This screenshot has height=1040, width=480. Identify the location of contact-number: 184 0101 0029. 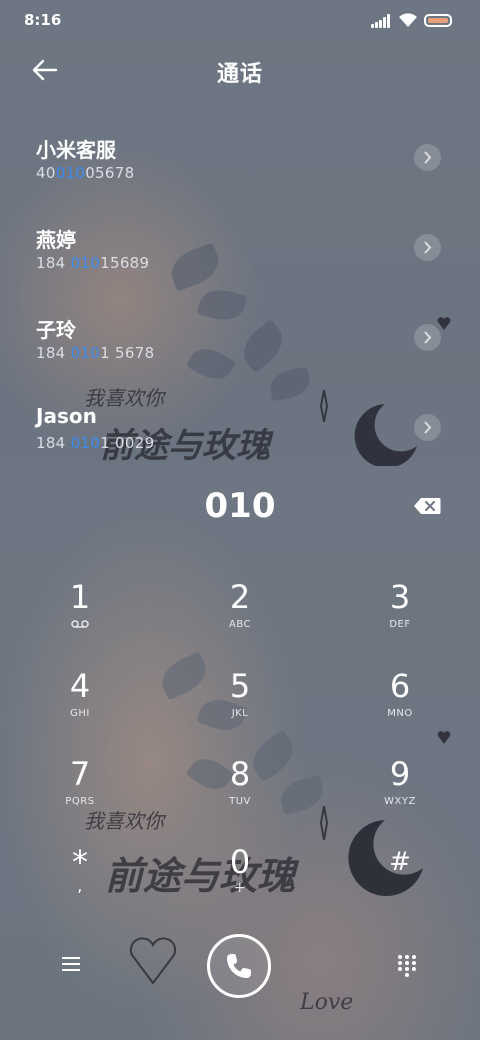
(95, 443).